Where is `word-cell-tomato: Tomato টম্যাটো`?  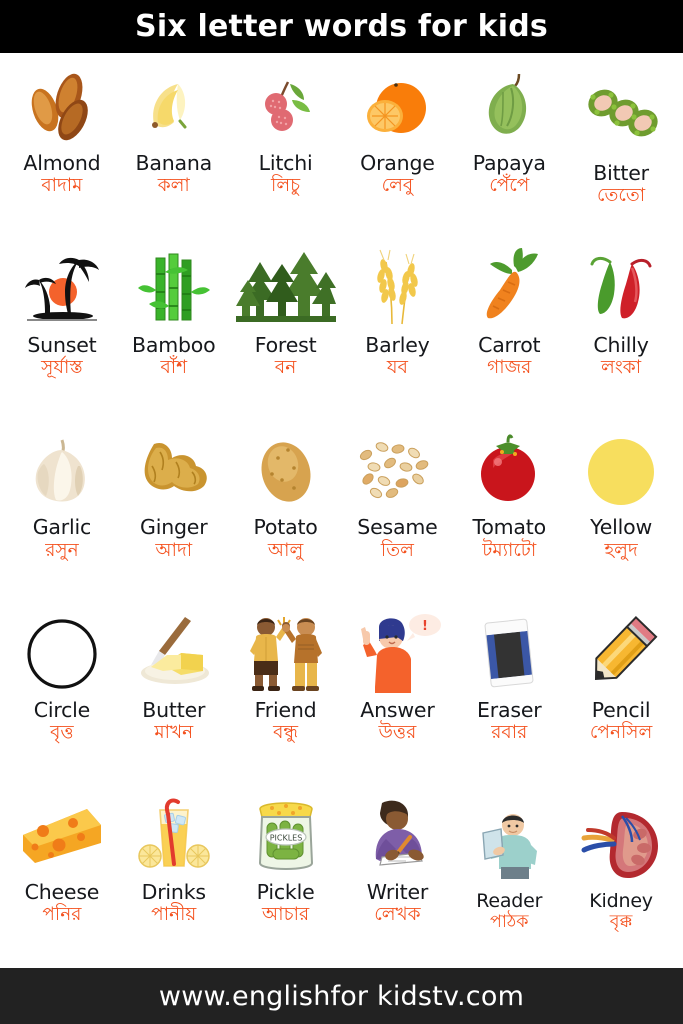
word-cell-tomato: Tomato টম্যাটো is located at coordinates (509, 512).